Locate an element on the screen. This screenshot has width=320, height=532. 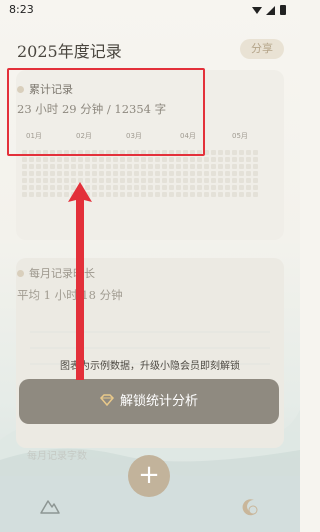
page-title: 2025年度记录 is located at coordinates (69, 51).